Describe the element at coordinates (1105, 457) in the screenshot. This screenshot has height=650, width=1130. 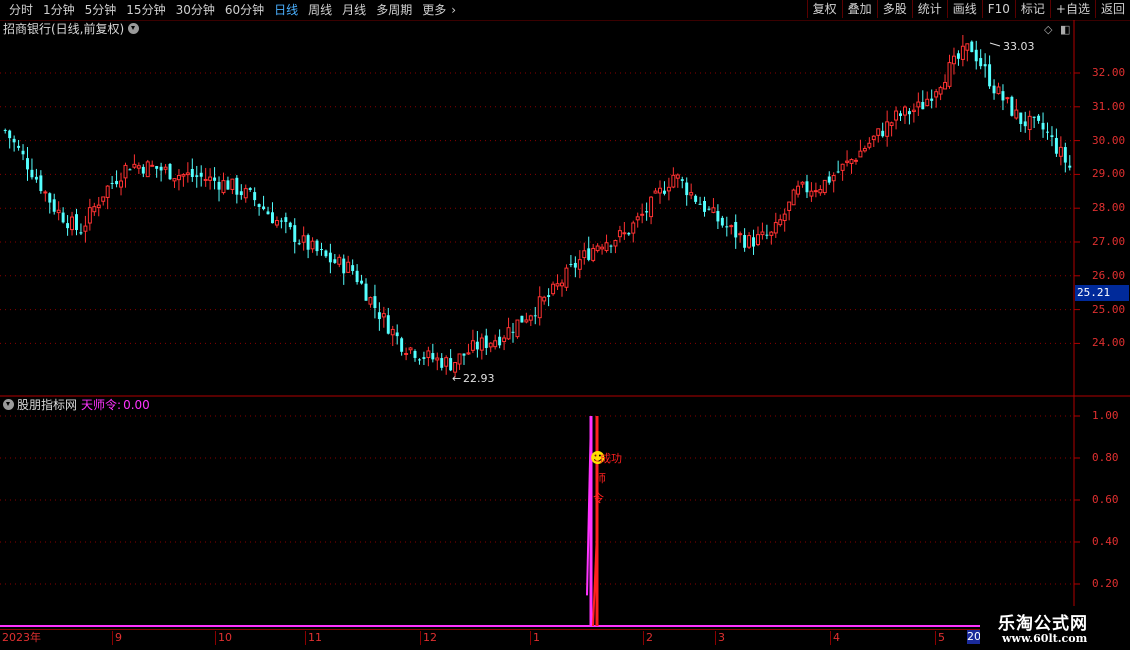
I see `indicator-tick-label: 0.80` at that location.